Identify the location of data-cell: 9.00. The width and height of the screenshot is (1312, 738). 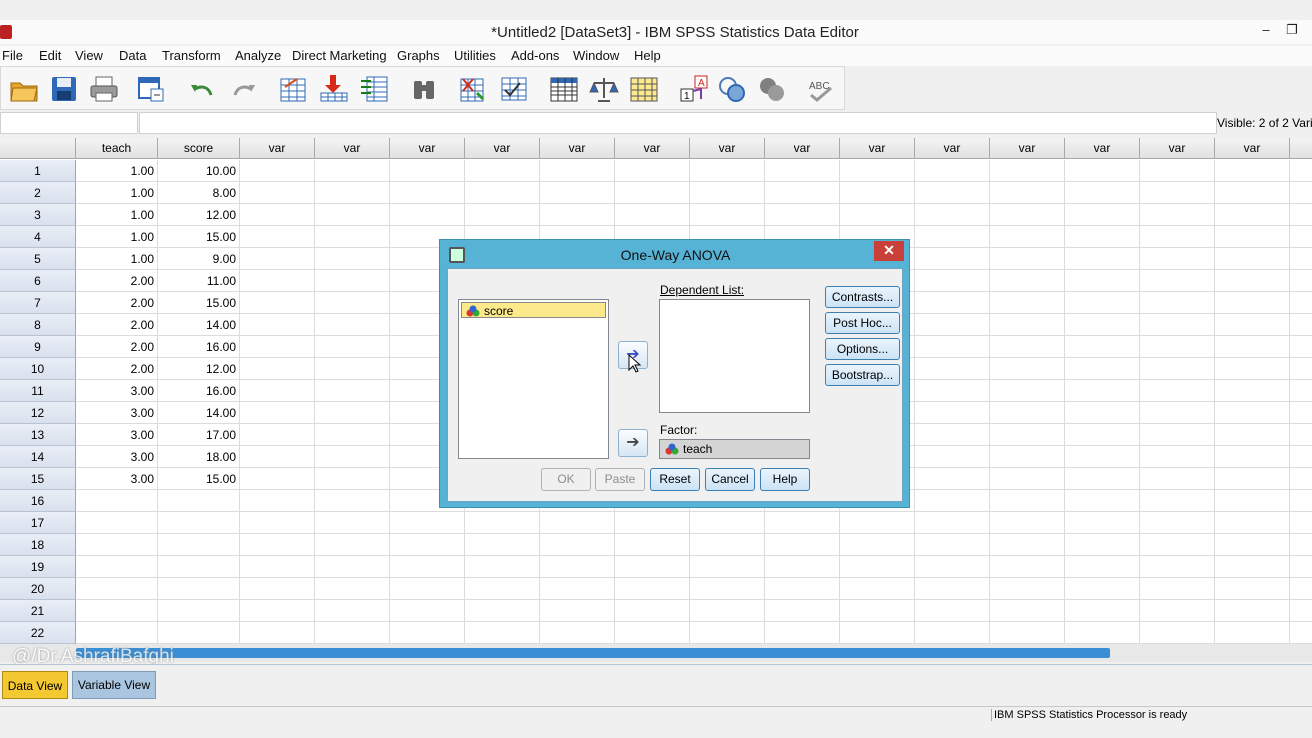
(199, 259).